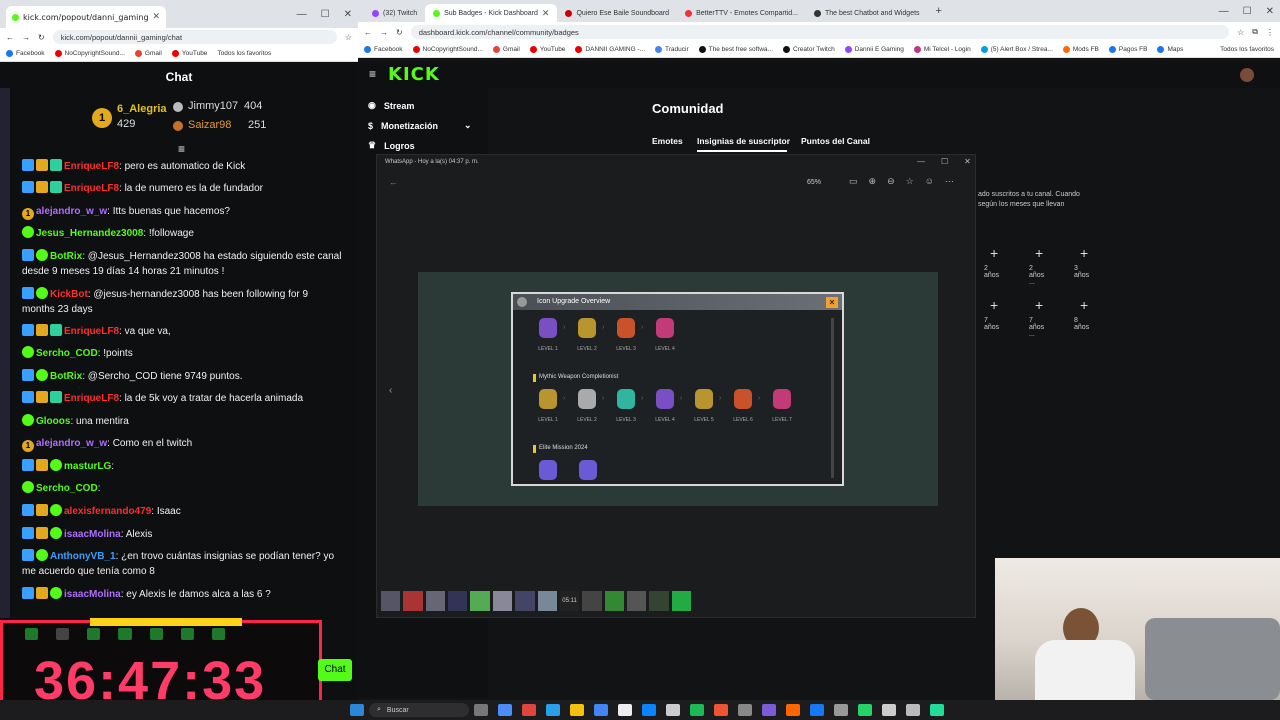  Describe the element at coordinates (891, 181) in the screenshot. I see `zoom-out-icon: ⊖` at that location.